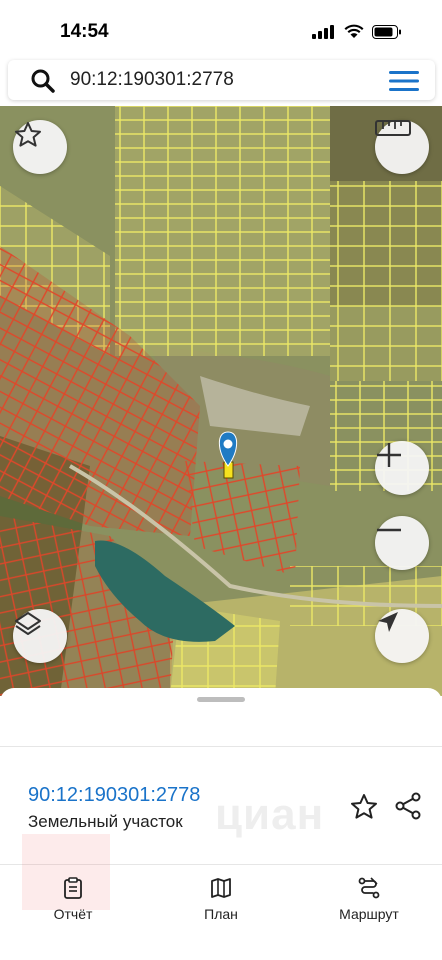 Image resolution: width=442 pixels, height=960 pixels. Describe the element at coordinates (388, 622) in the screenshot. I see `navigation-arrow-icon` at that location.